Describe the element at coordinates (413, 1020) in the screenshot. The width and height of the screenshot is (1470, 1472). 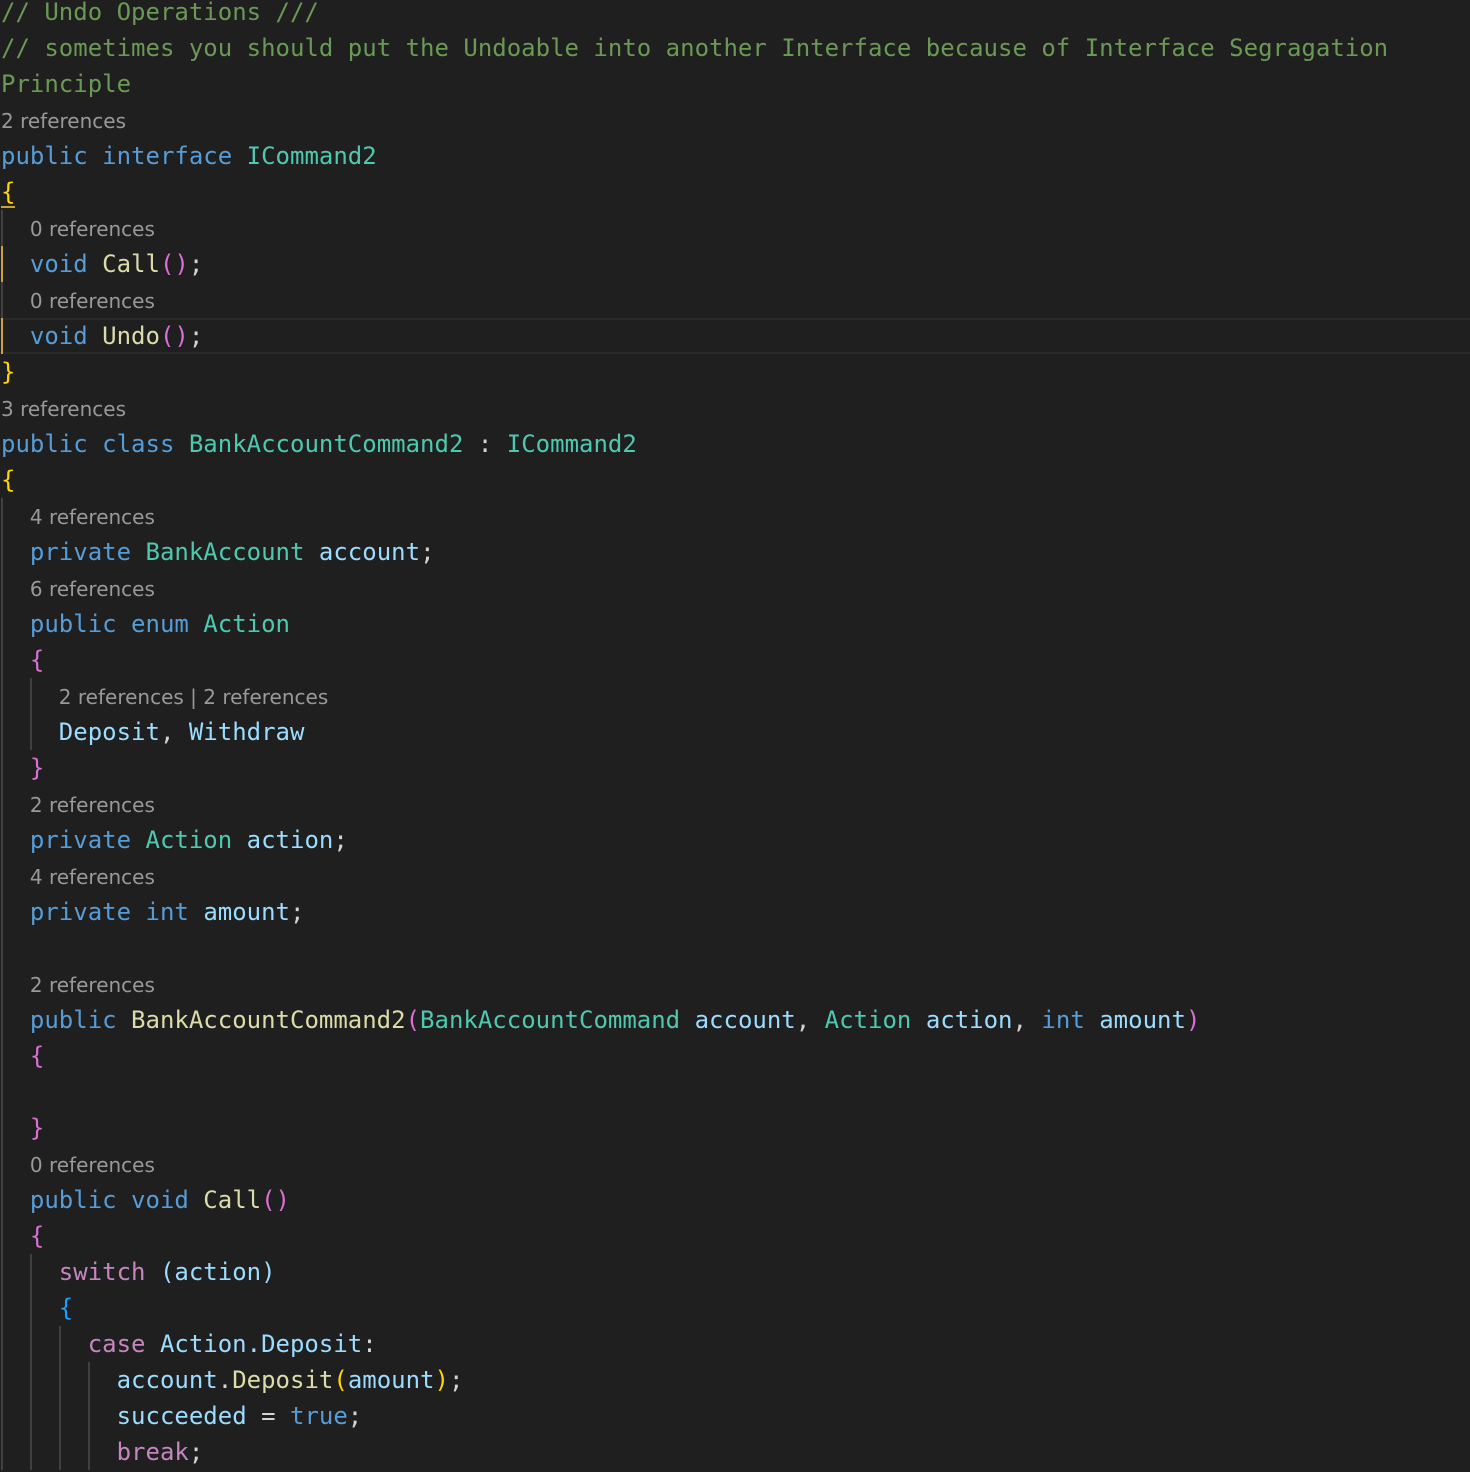
I see `code-token: (` at that location.